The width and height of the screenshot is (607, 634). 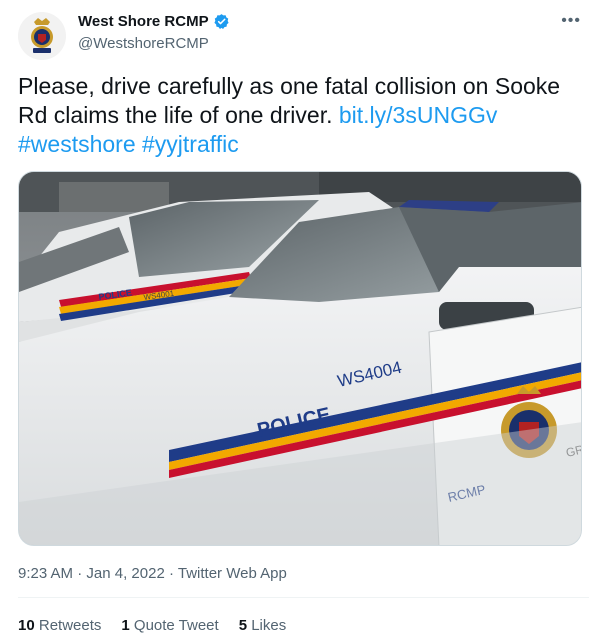 What do you see at coordinates (190, 144) in the screenshot?
I see `hashtag-yyjtraffic: #yyjtraffic` at bounding box center [190, 144].